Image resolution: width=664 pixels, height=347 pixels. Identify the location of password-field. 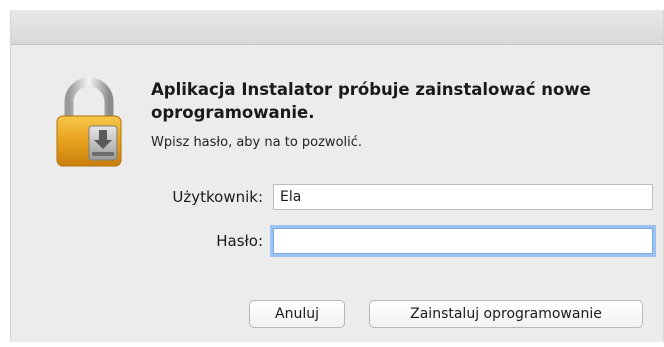
(463, 241).